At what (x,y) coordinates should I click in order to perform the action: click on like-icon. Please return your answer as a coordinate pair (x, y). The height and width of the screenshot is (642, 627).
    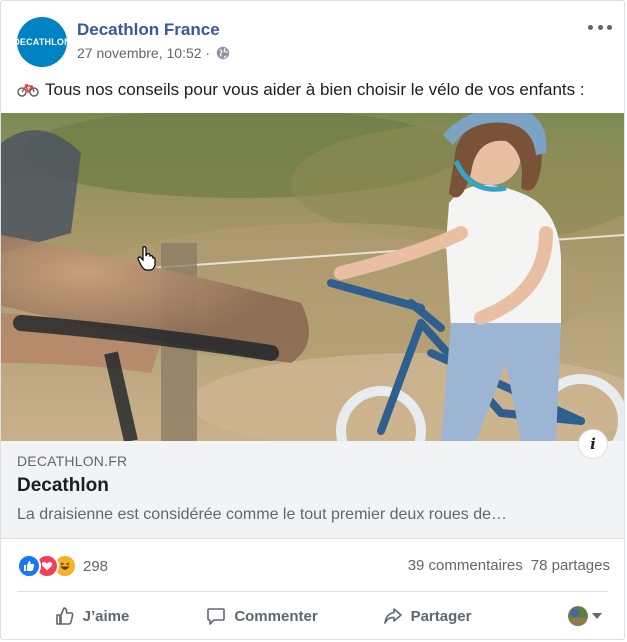
    Looking at the image, I should click on (29, 566).